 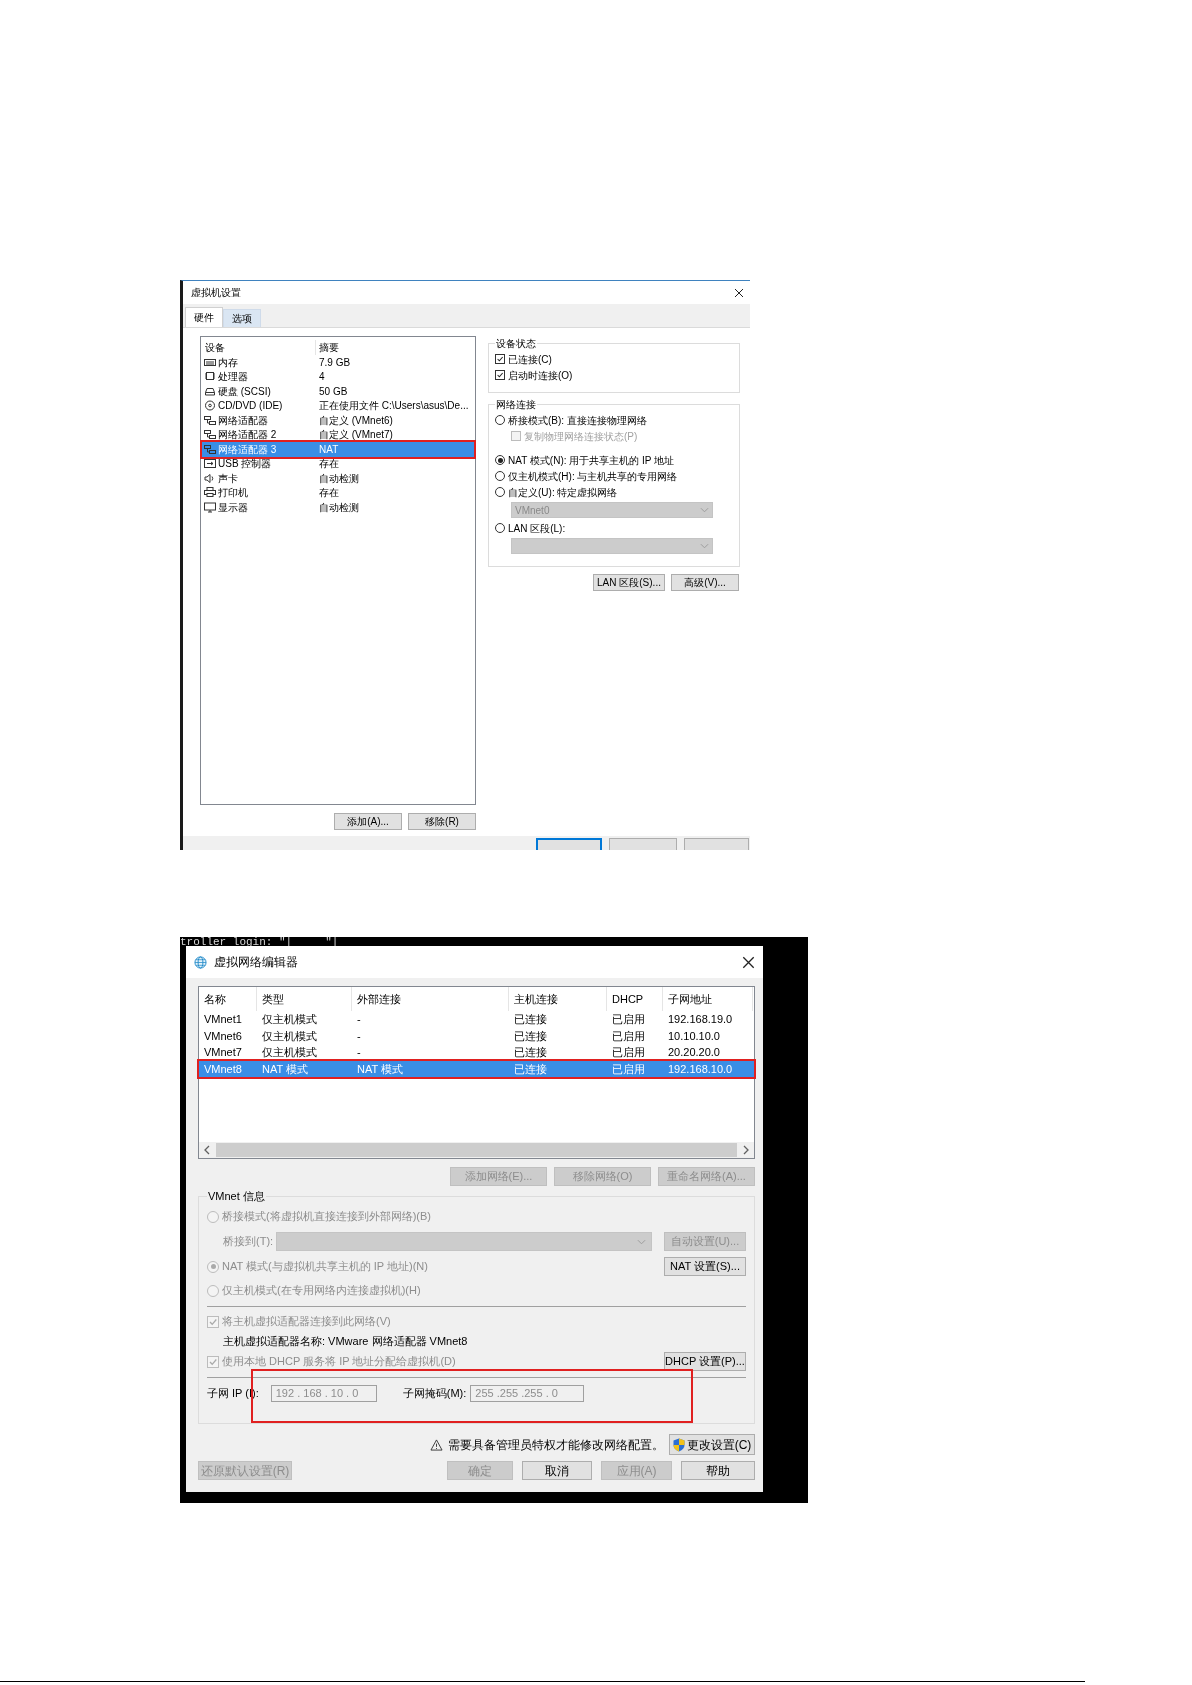 I want to click on column-header: 设备, so click(x=259, y=347).